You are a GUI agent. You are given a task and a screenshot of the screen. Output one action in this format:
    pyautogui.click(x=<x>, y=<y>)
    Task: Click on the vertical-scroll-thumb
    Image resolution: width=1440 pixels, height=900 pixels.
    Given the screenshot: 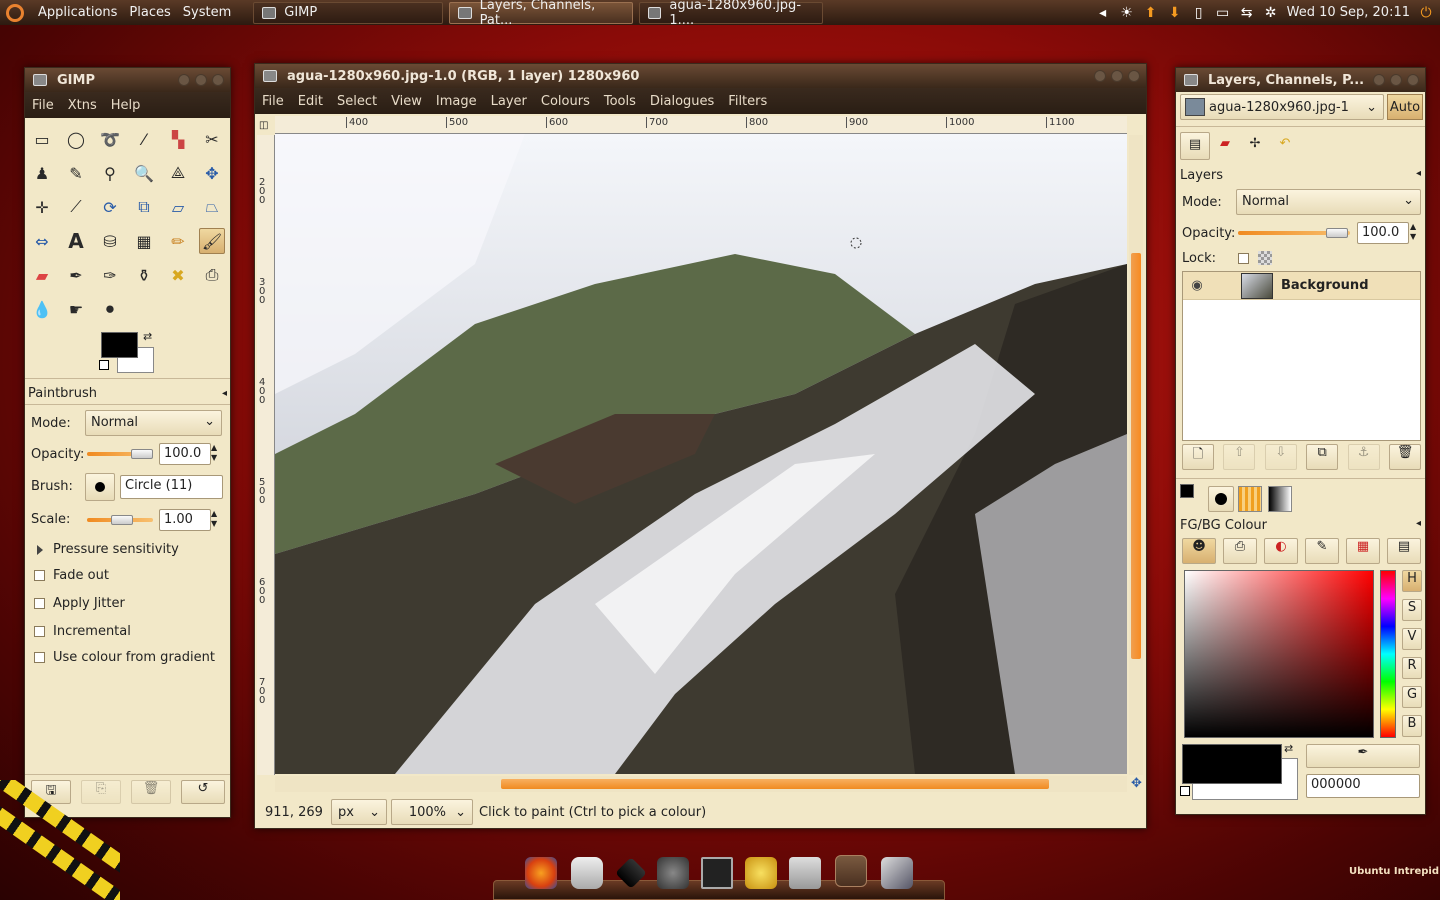 What is the action you would take?
    pyautogui.click(x=1136, y=456)
    